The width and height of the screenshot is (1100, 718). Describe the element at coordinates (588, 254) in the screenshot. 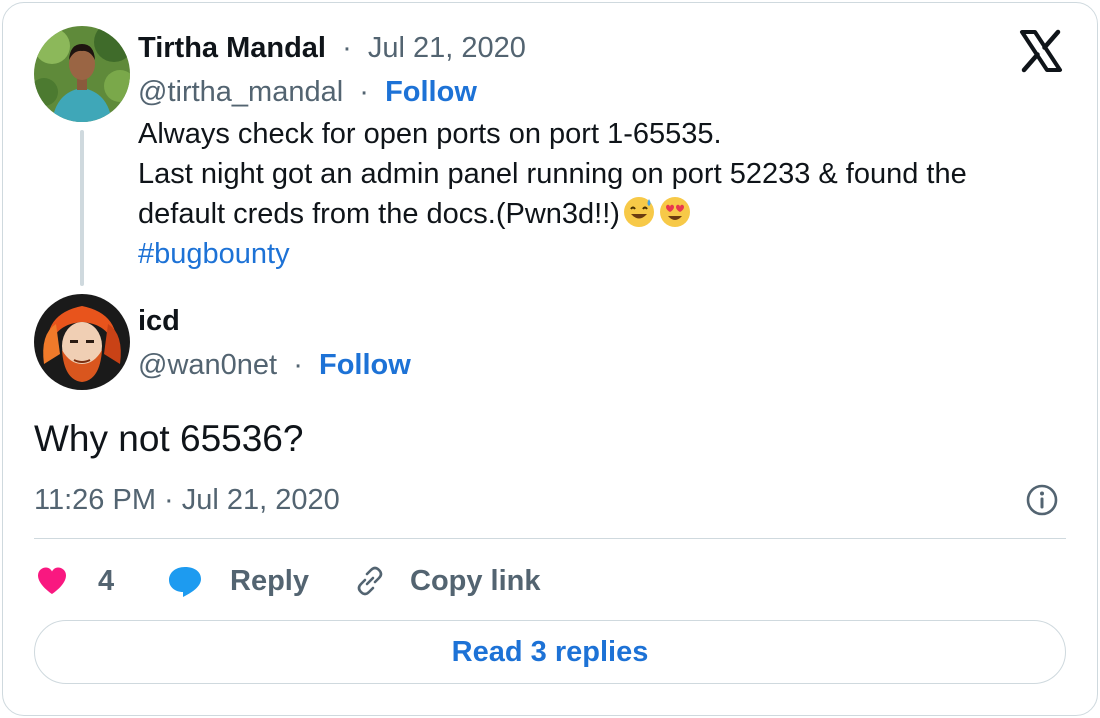

I see `hashtag-link: #bugbounty` at that location.